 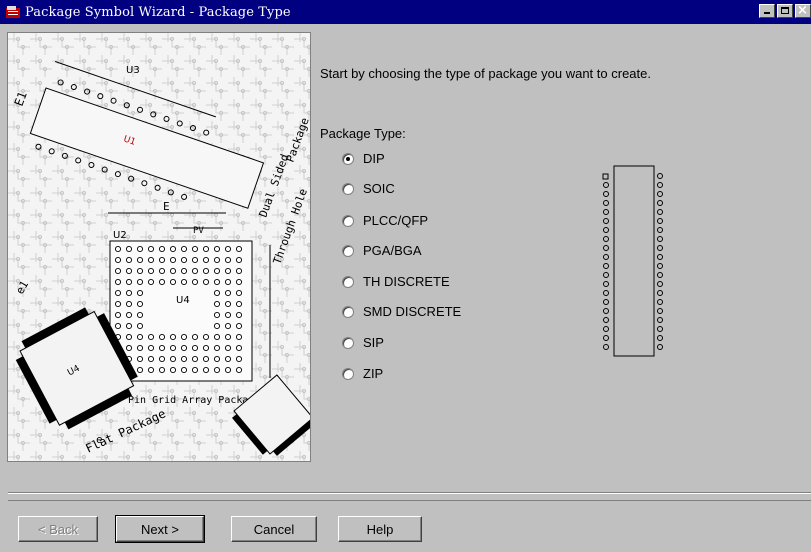 I want to click on dip-preview, so click(x=632, y=261).